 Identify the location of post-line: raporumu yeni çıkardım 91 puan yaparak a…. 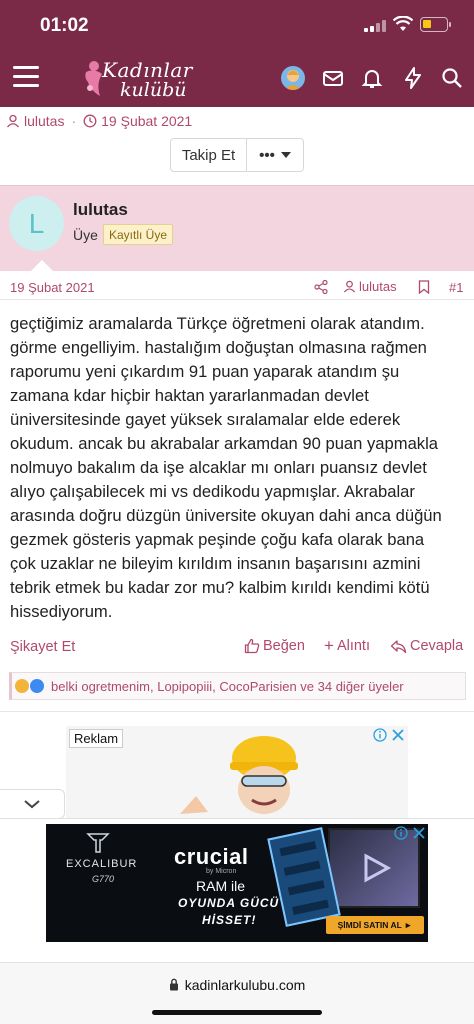
(205, 371).